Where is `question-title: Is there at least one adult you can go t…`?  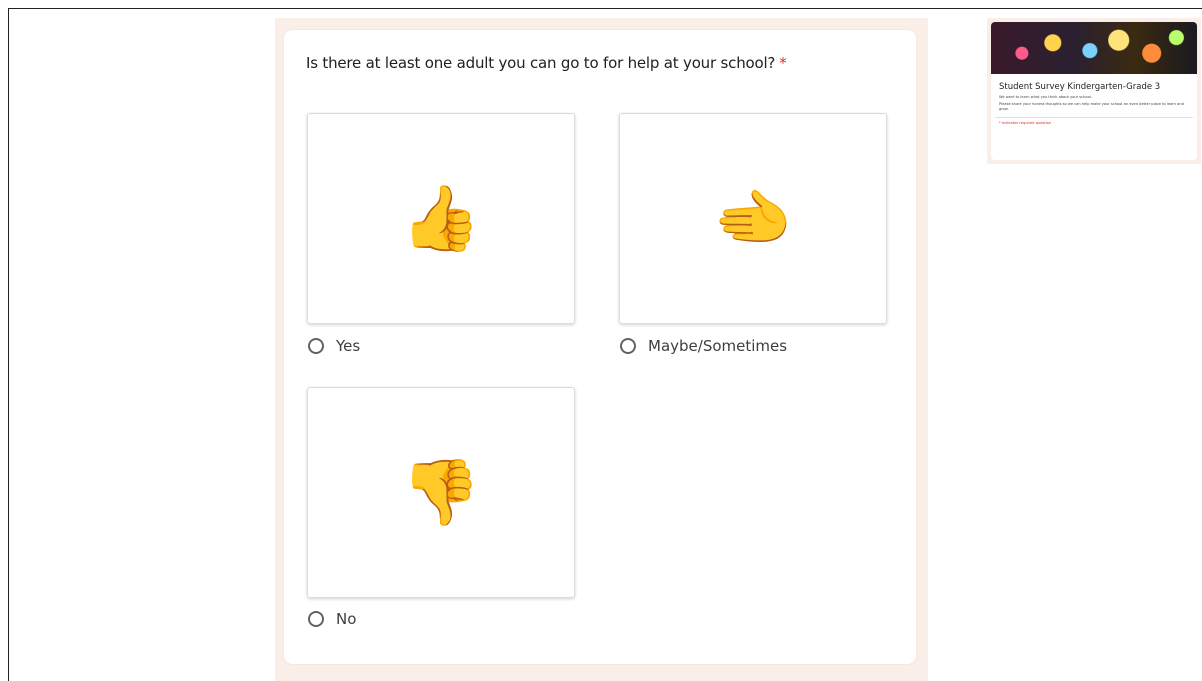
question-title: Is there at least one adult you can go t… is located at coordinates (546, 63).